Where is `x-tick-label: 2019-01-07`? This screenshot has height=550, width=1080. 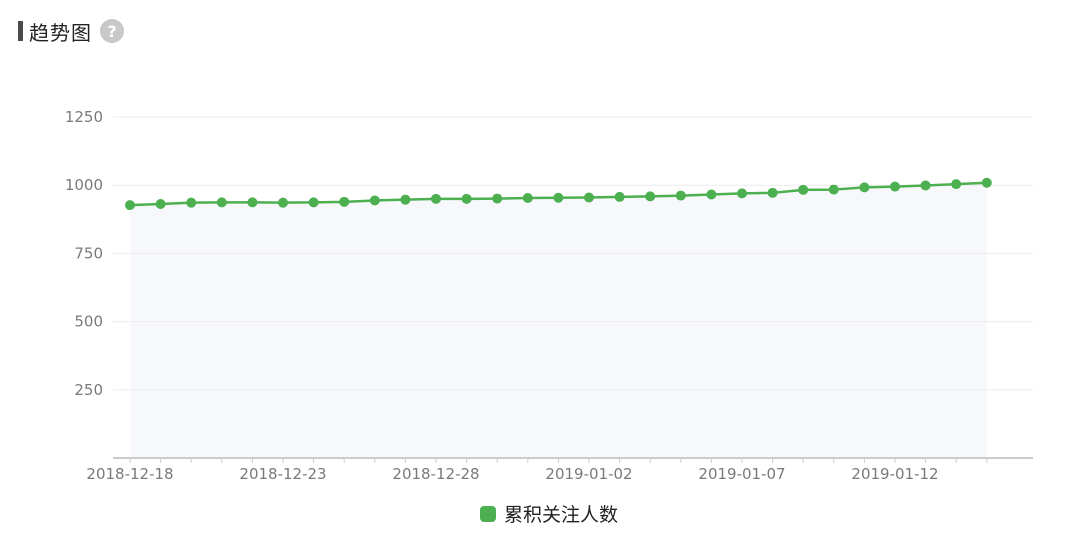 x-tick-label: 2019-01-07 is located at coordinates (741, 474).